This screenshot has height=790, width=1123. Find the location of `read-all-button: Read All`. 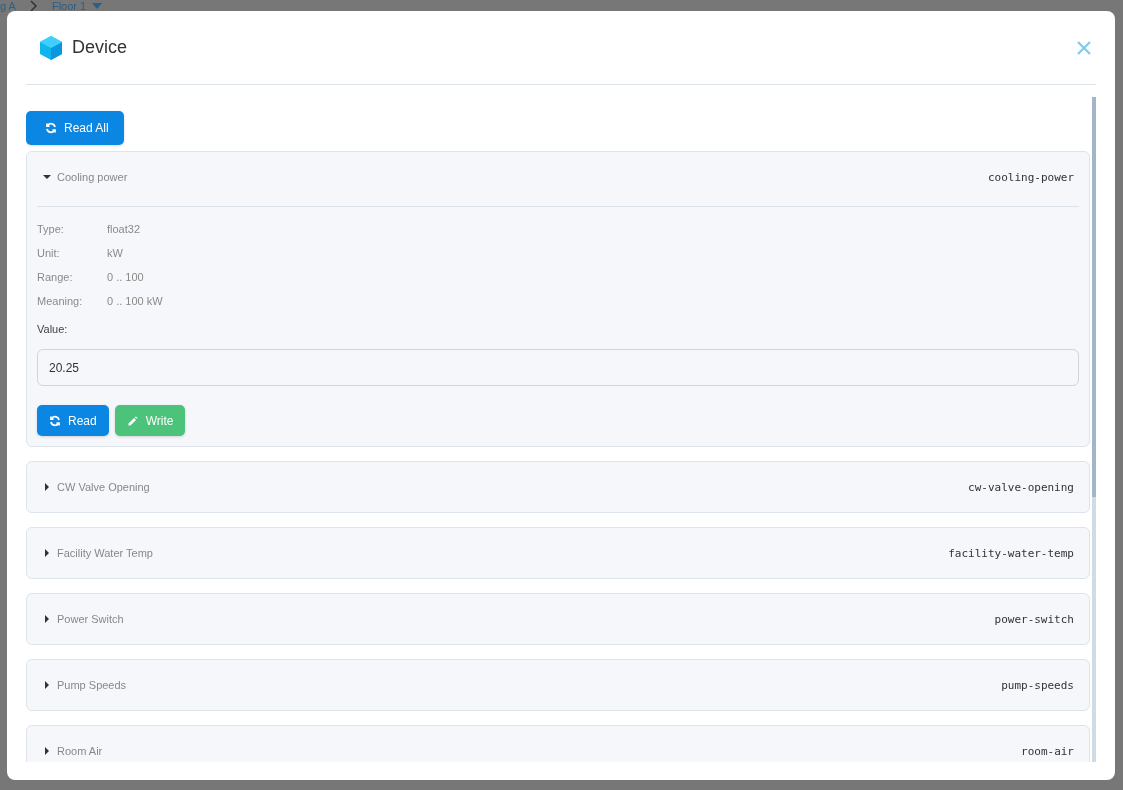

read-all-button: Read All is located at coordinates (75, 128).